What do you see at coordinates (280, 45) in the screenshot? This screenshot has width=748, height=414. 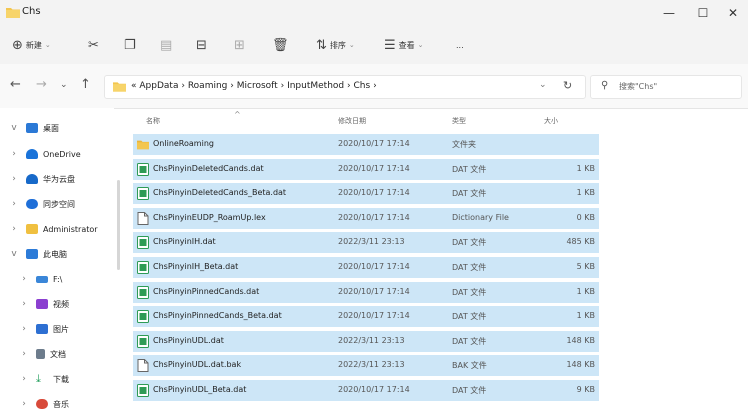 I see `delete-button: 🗑` at bounding box center [280, 45].